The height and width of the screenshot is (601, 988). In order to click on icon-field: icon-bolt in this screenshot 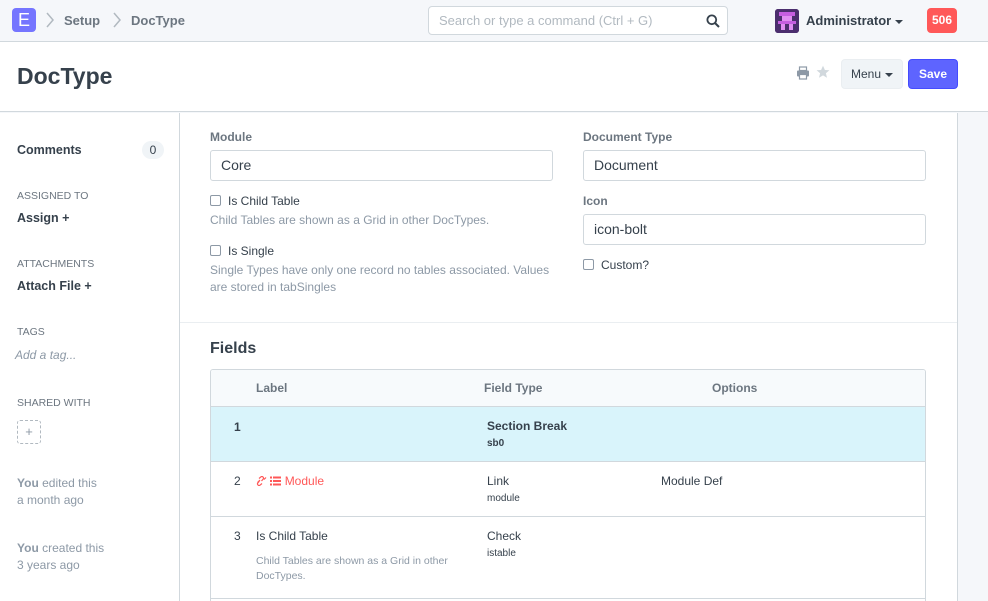, I will do `click(754, 229)`.